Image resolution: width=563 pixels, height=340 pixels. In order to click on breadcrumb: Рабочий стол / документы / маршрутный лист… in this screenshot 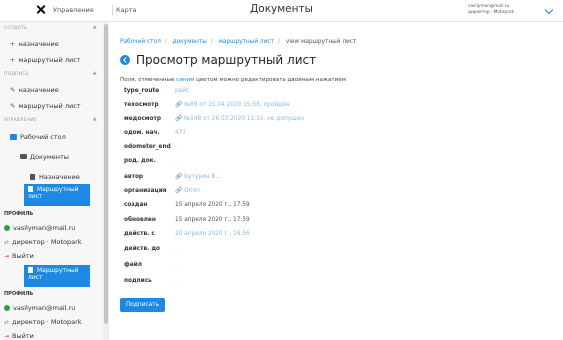, I will do `click(238, 42)`.